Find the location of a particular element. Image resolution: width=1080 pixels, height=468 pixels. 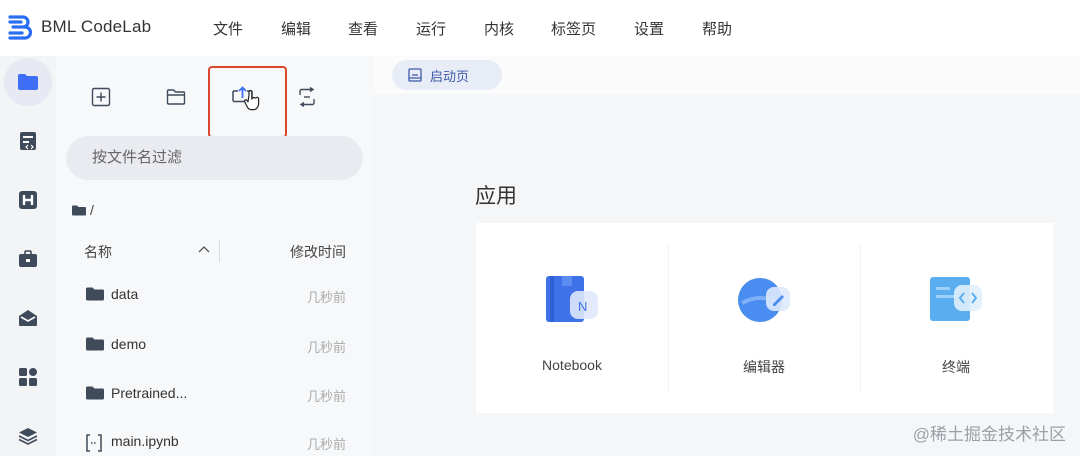

refresh-button is located at coordinates (307, 97).